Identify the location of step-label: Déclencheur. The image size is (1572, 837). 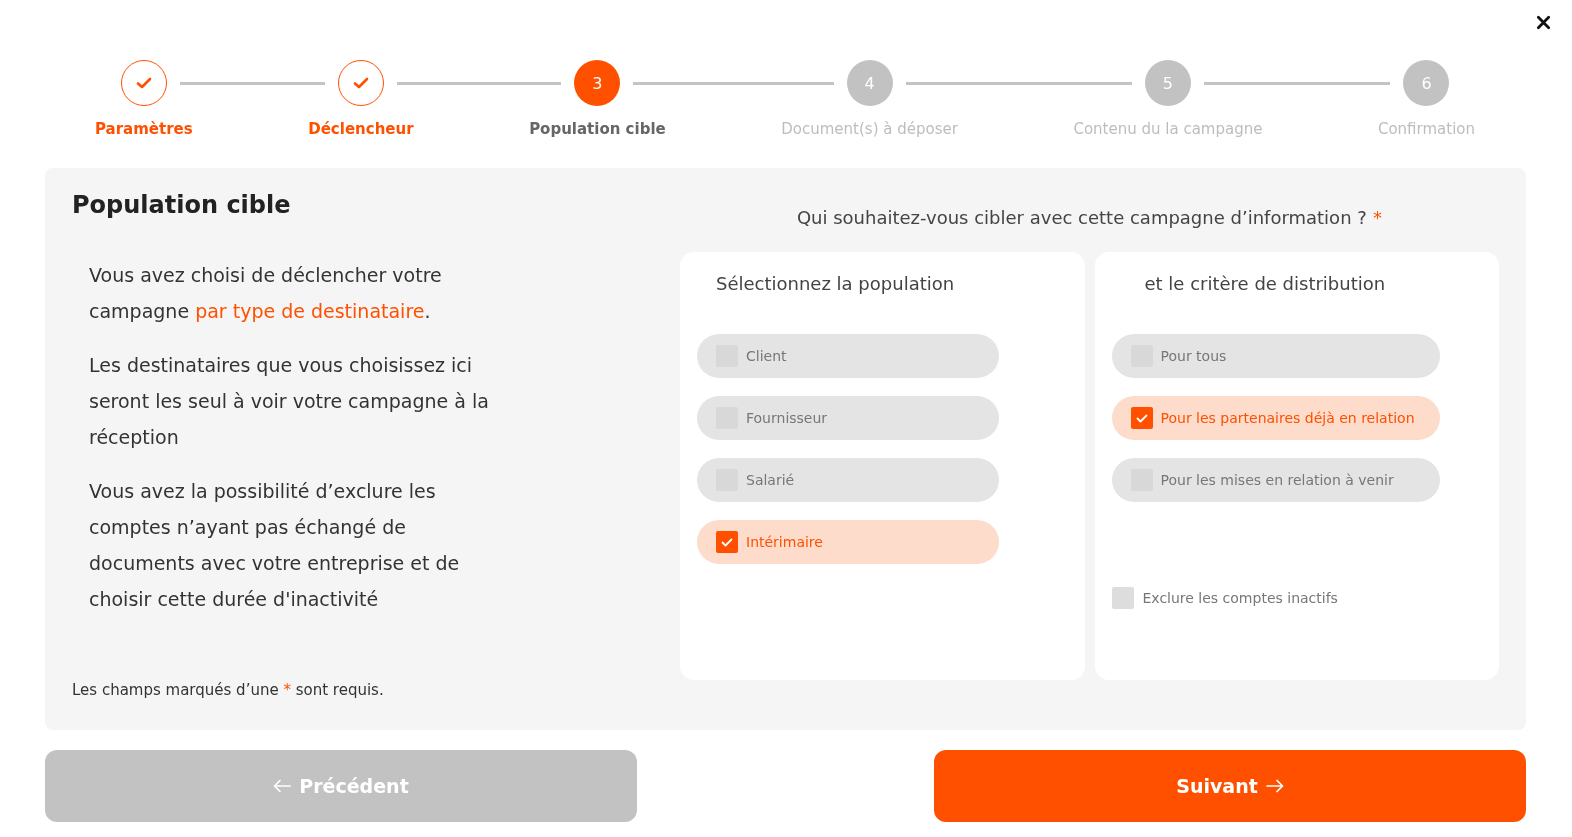
(361, 129).